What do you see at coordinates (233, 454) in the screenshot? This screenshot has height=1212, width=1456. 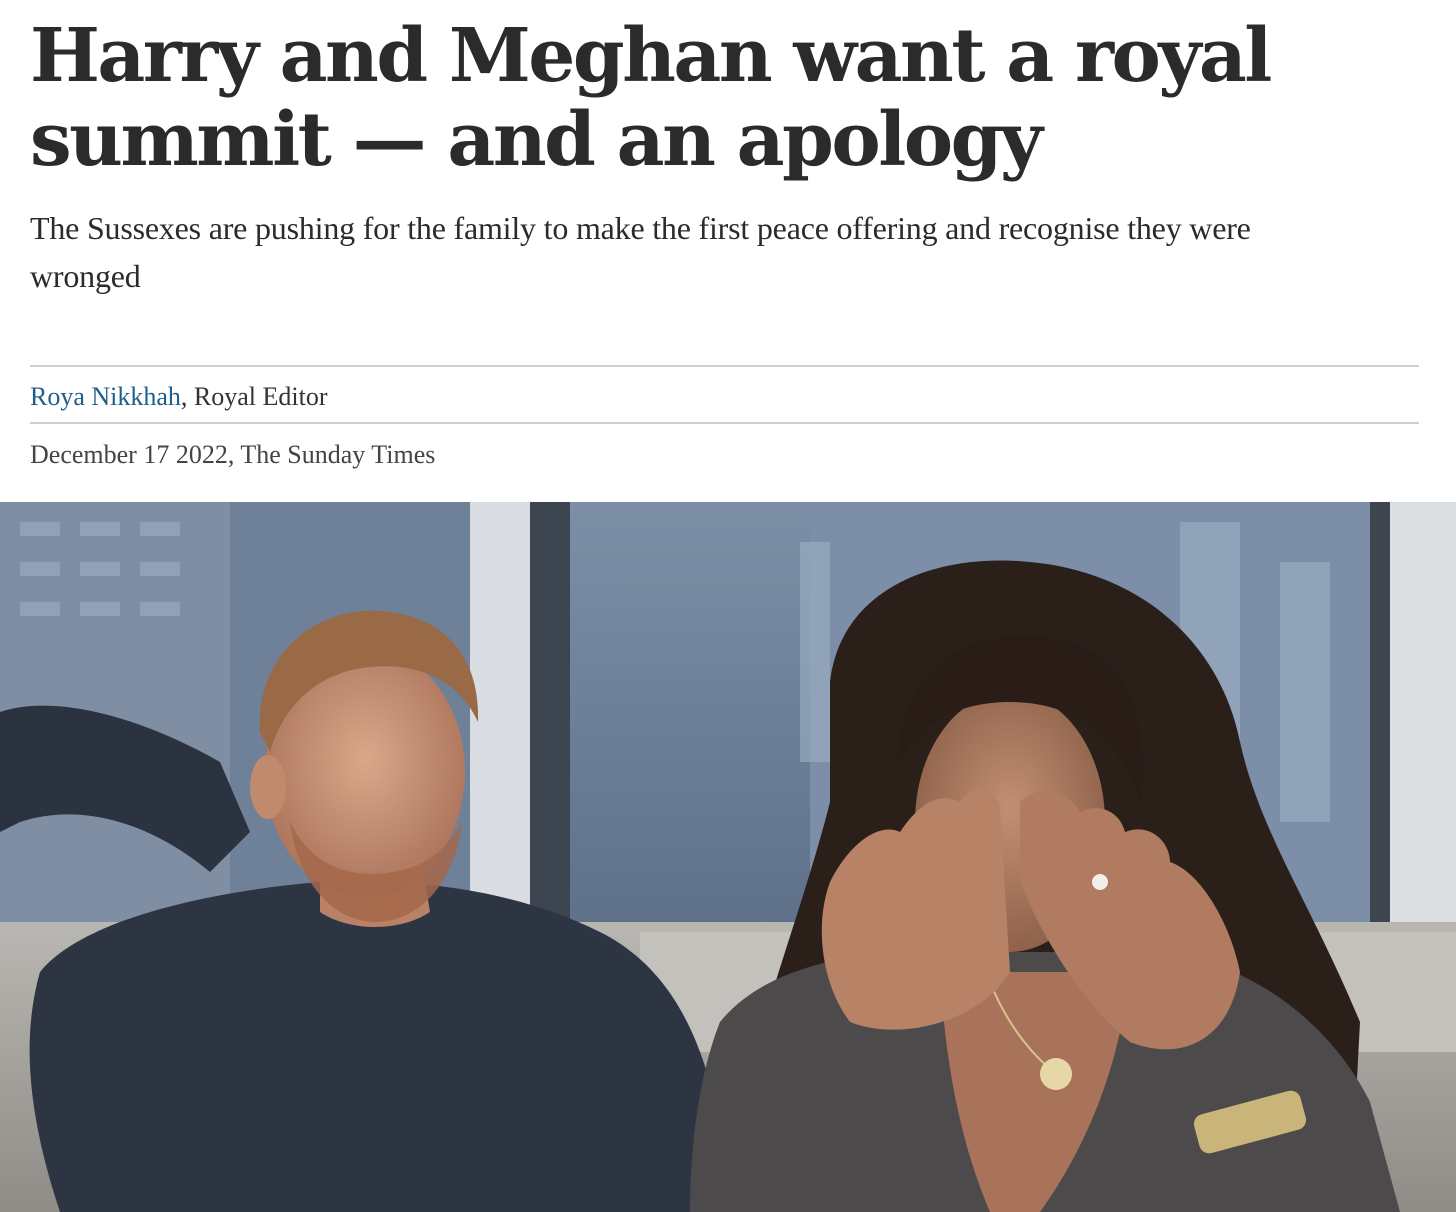 I see `dateline: December 17 2022, The Sunday Times` at bounding box center [233, 454].